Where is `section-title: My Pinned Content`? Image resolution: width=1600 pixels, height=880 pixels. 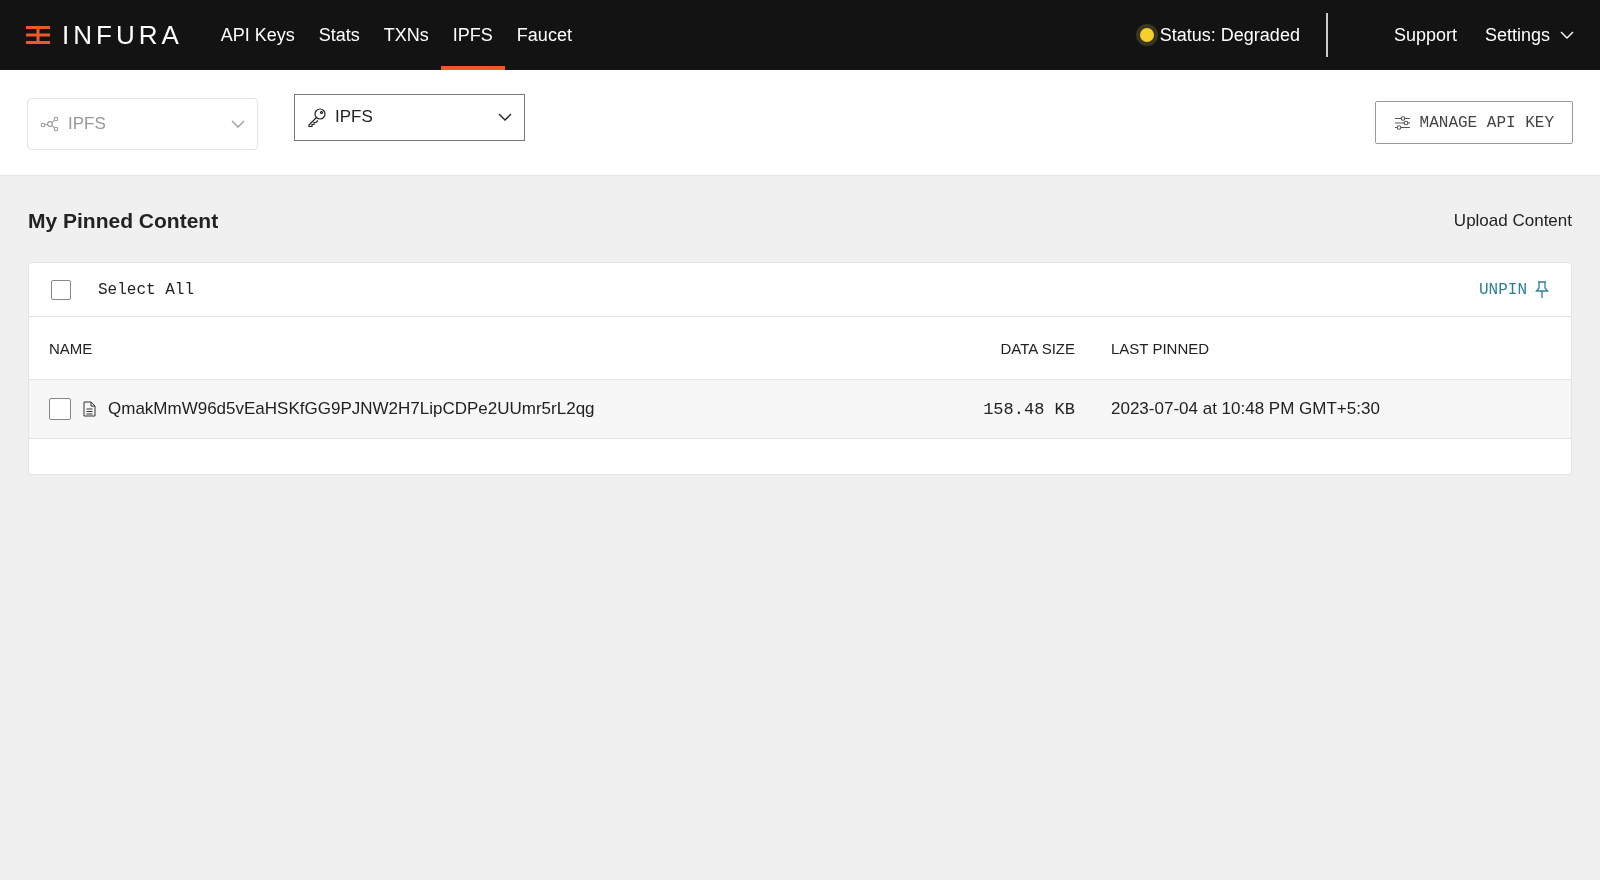
section-title: My Pinned Content is located at coordinates (123, 221).